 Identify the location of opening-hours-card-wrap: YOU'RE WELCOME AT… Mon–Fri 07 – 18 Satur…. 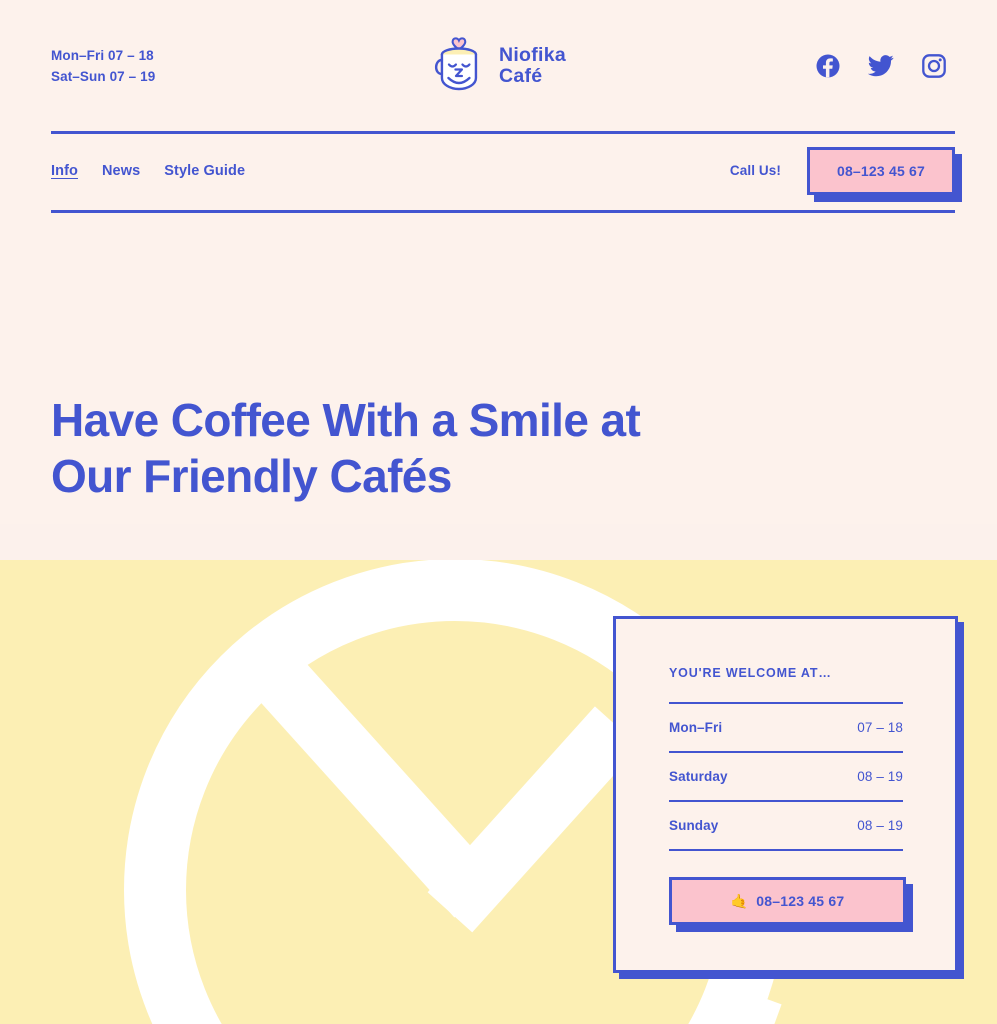
(788, 797).